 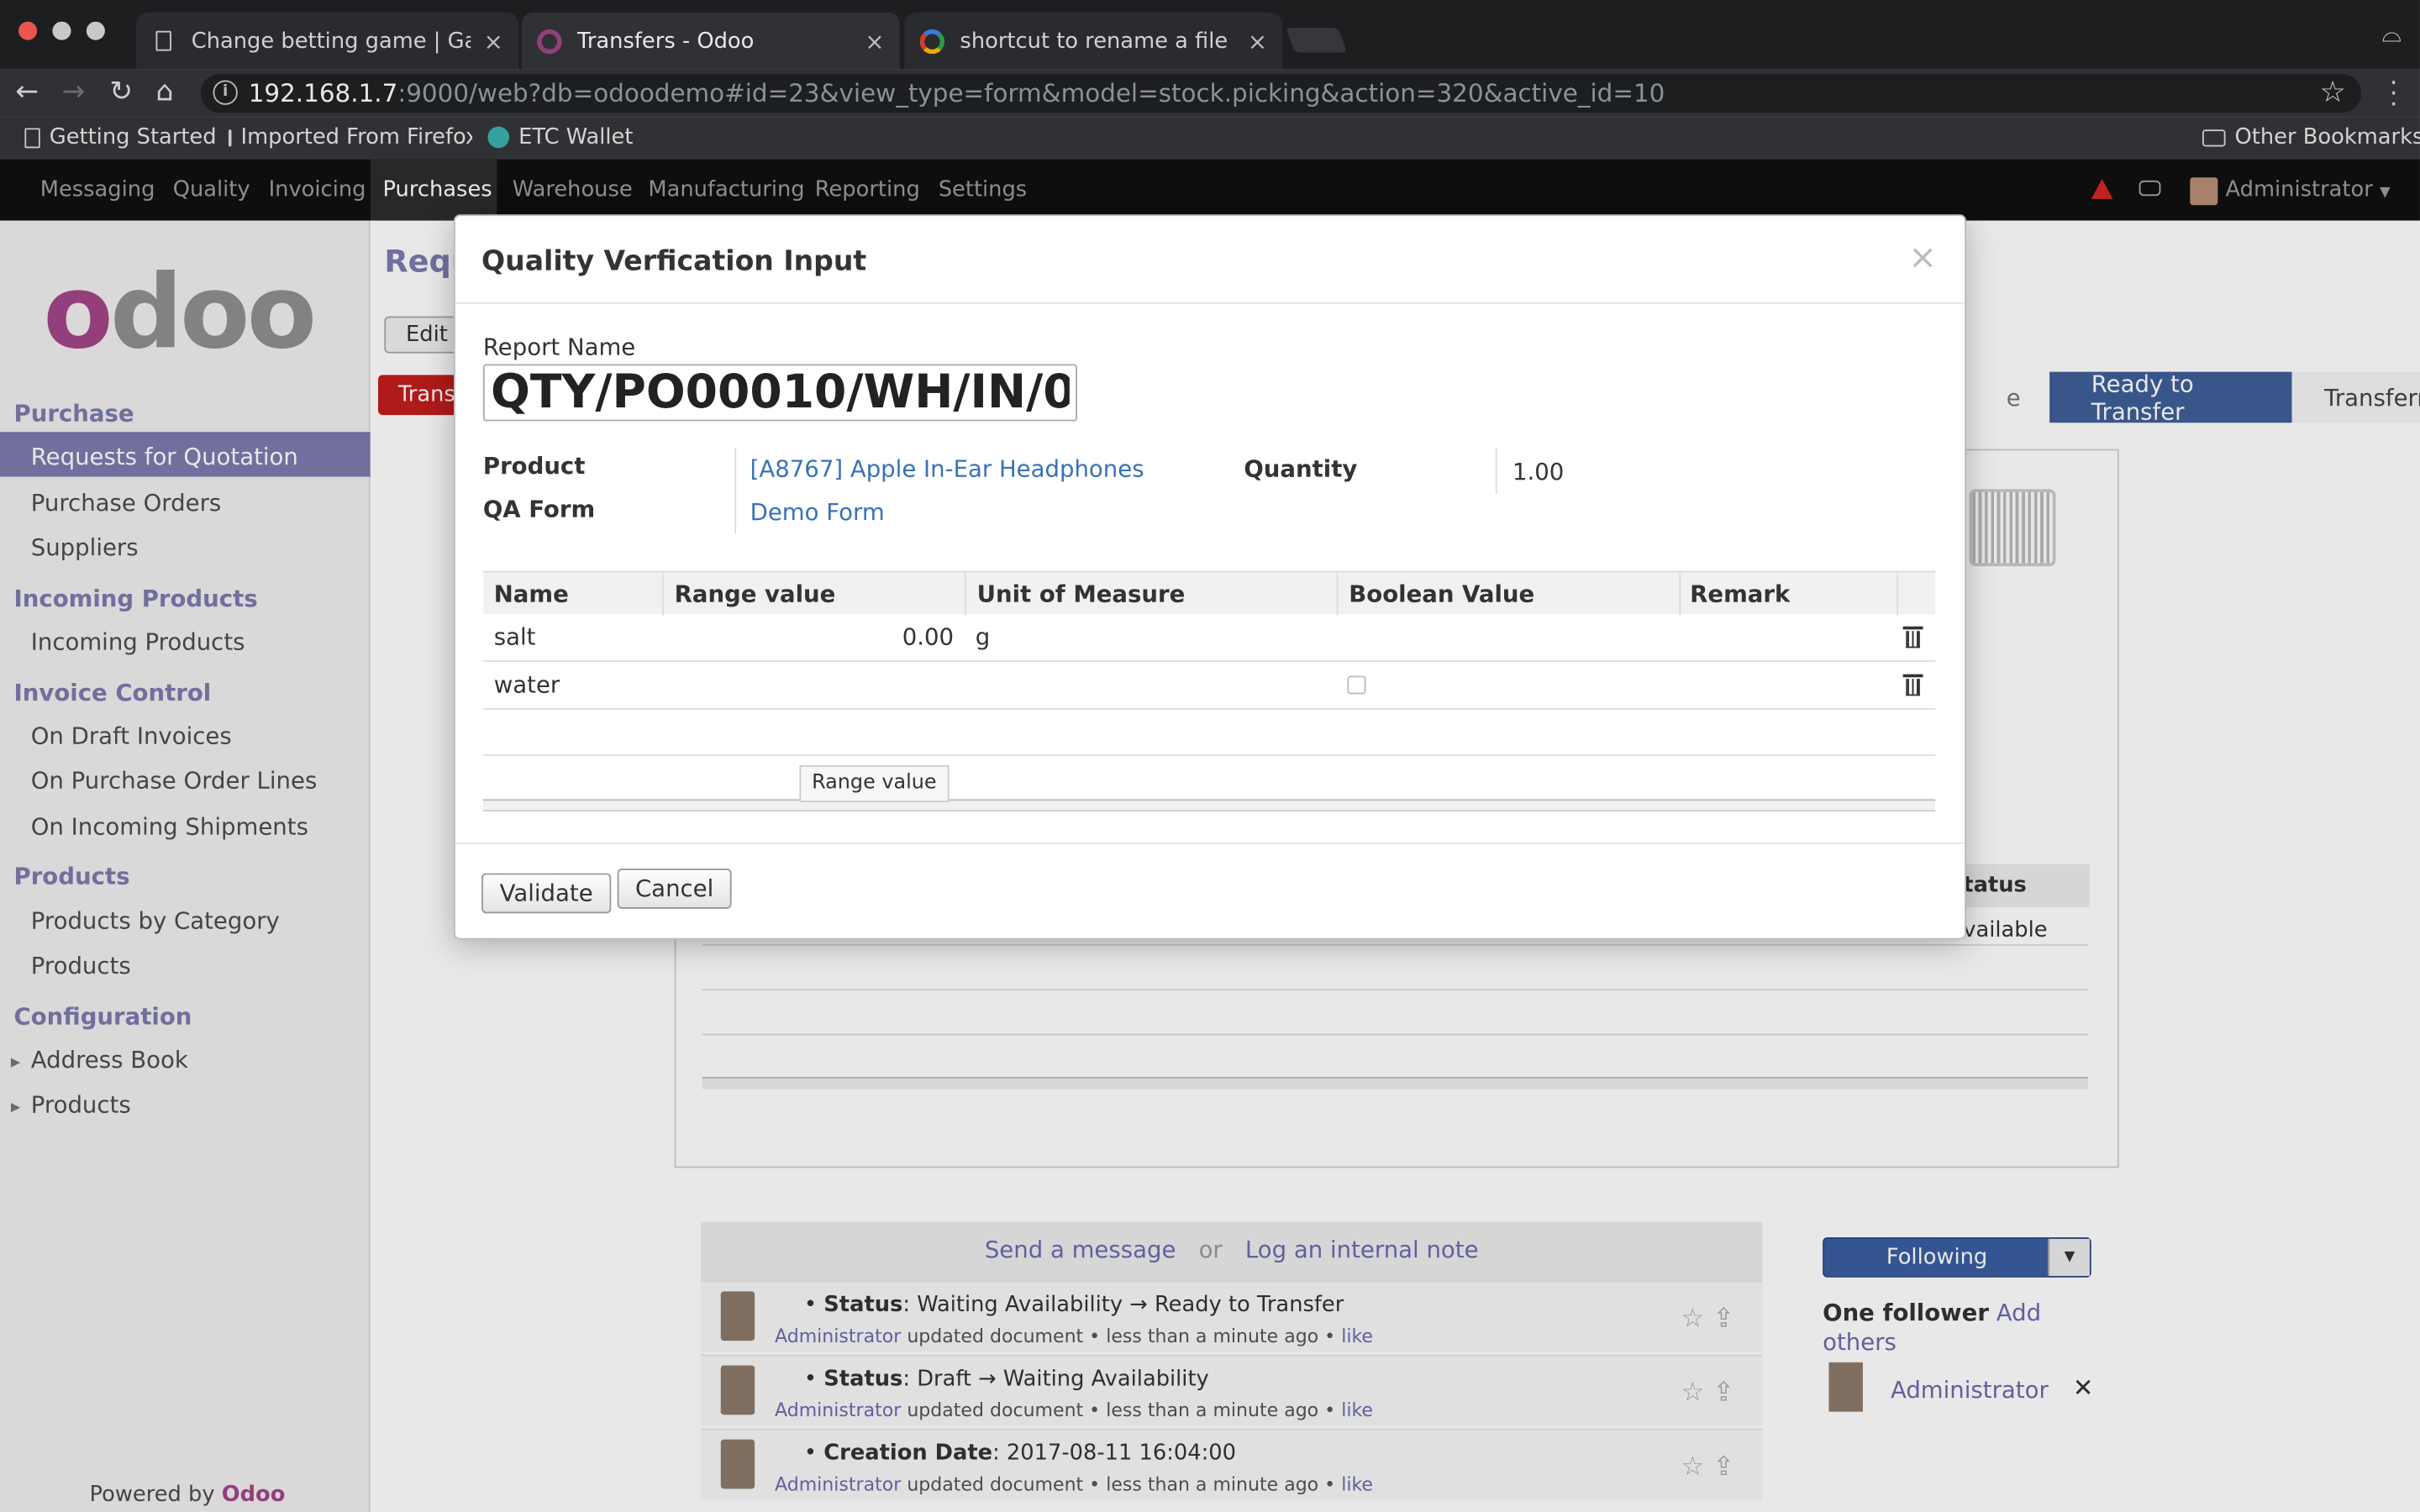 I want to click on table-row: salt 0.00 g, so click(x=1209, y=638).